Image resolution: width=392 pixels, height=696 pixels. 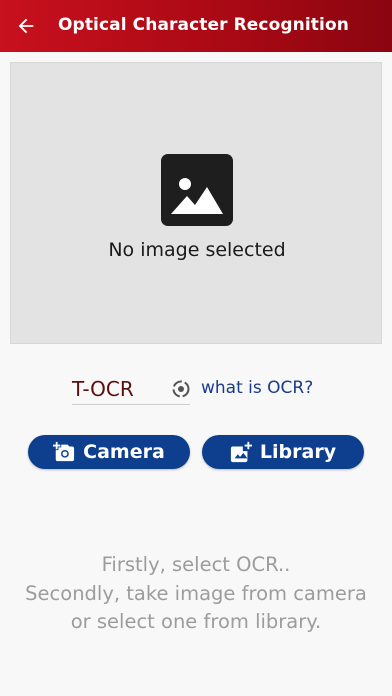 I want to click on camera-button: Camera, so click(x=109, y=452).